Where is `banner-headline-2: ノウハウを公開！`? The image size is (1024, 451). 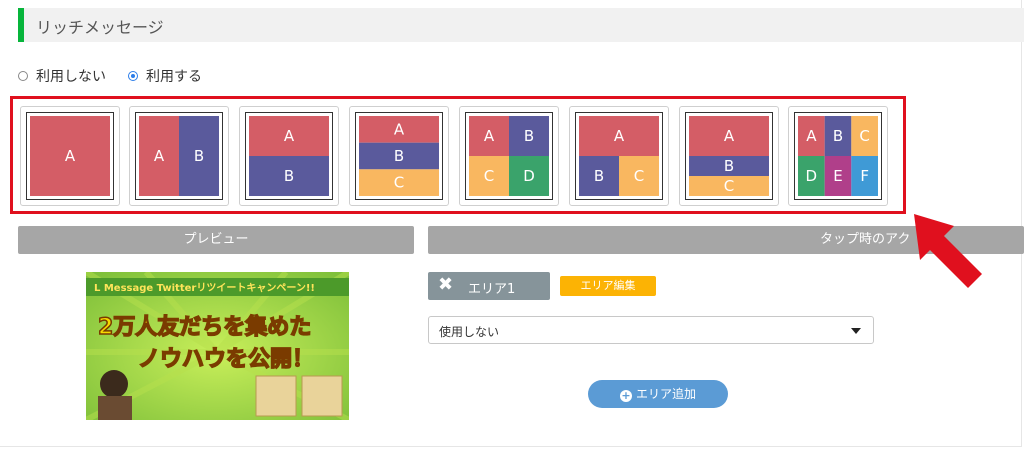
banner-headline-2: ノウハウを公開！ is located at coordinates (226, 359).